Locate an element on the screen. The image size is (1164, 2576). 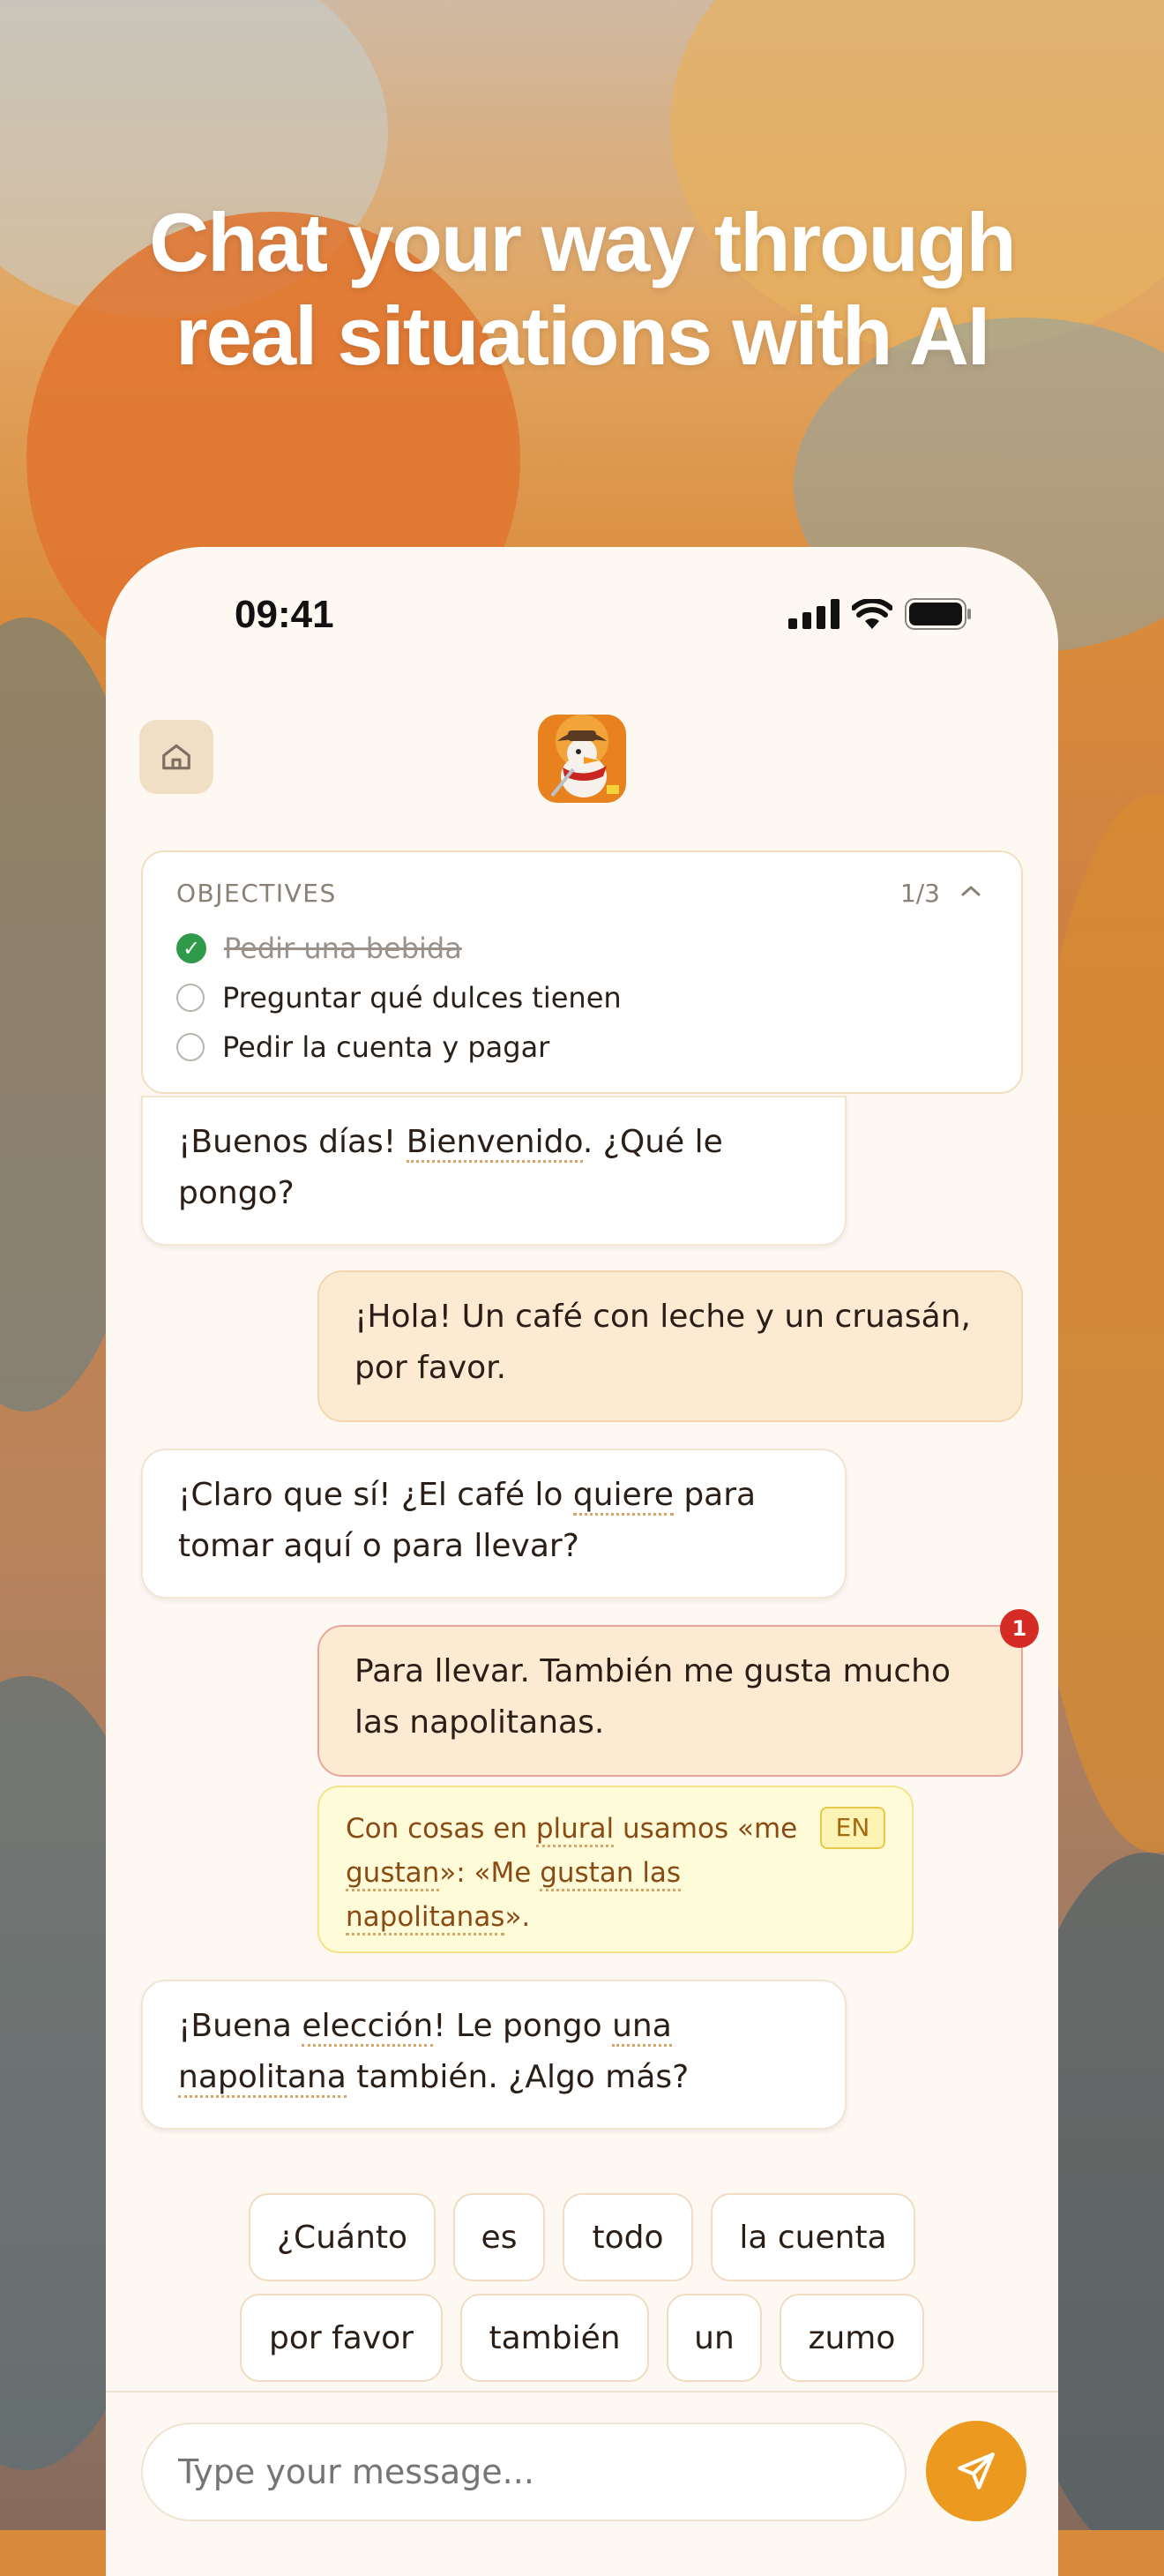
suggestion-chip: un is located at coordinates (714, 2338).